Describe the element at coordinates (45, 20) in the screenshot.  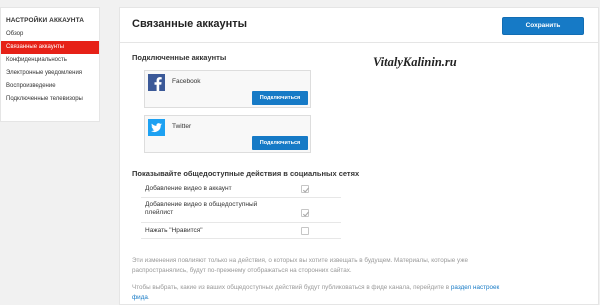
I see `sidebar-title: НАСТРОЙКИ АККАУНТА` at that location.